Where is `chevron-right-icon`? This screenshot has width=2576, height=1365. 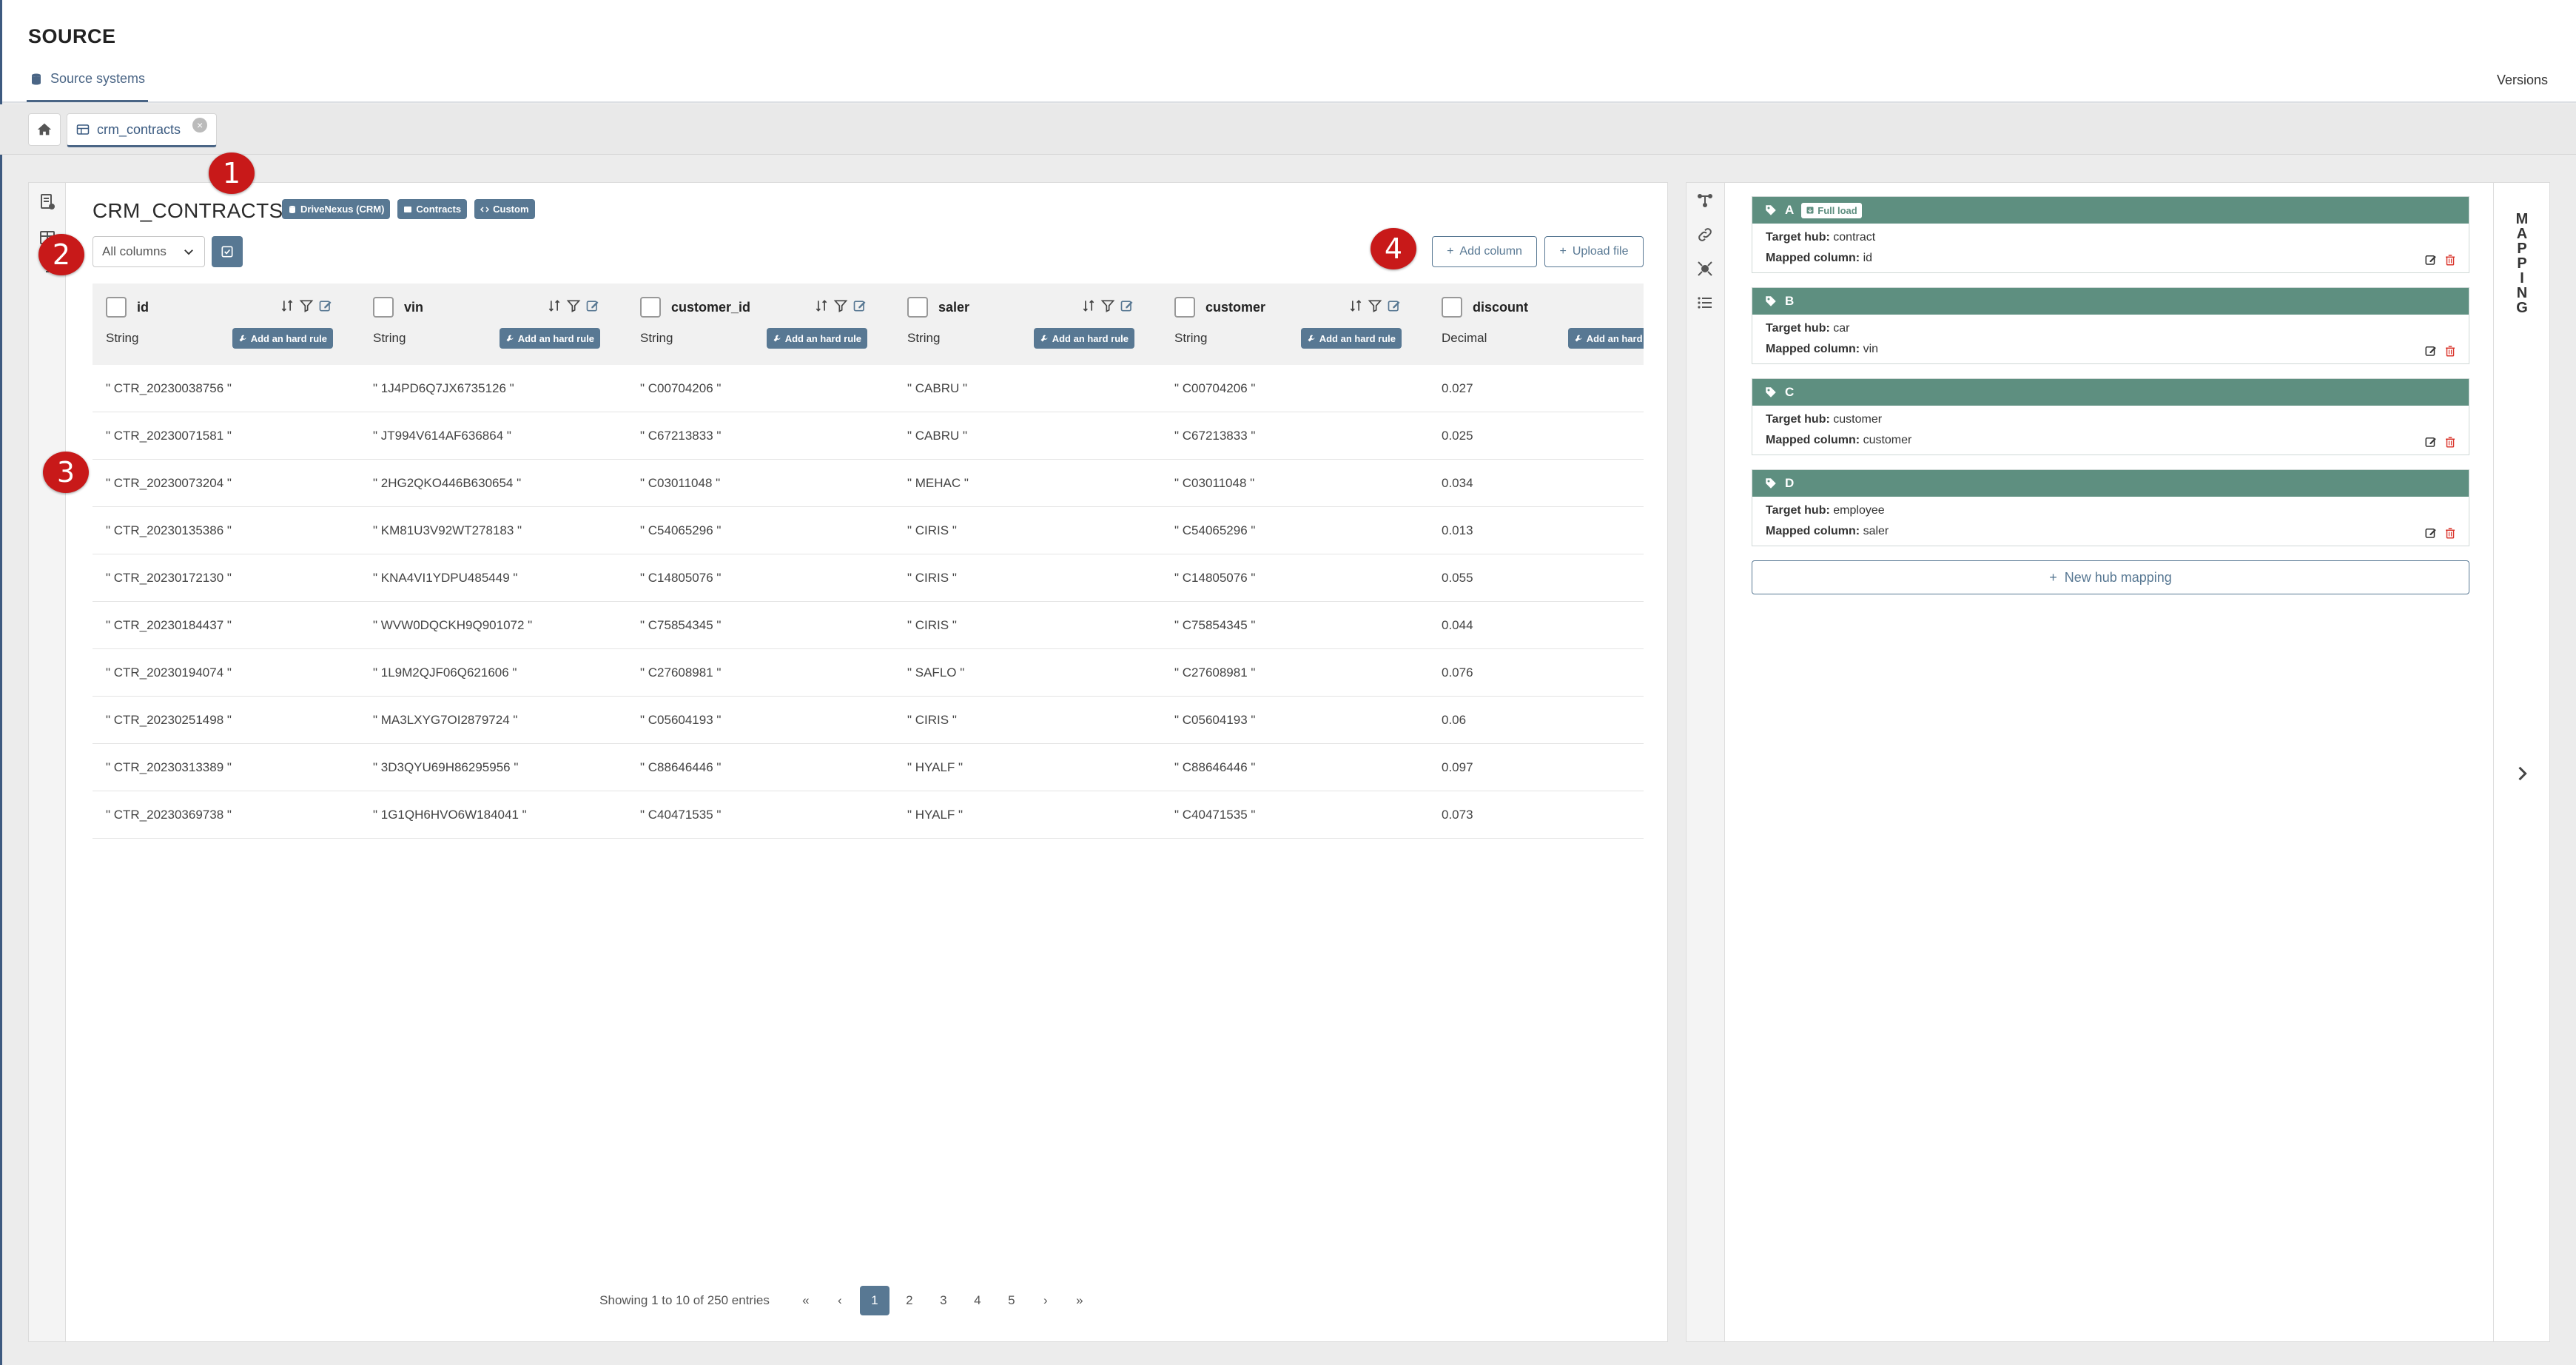 chevron-right-icon is located at coordinates (2522, 773).